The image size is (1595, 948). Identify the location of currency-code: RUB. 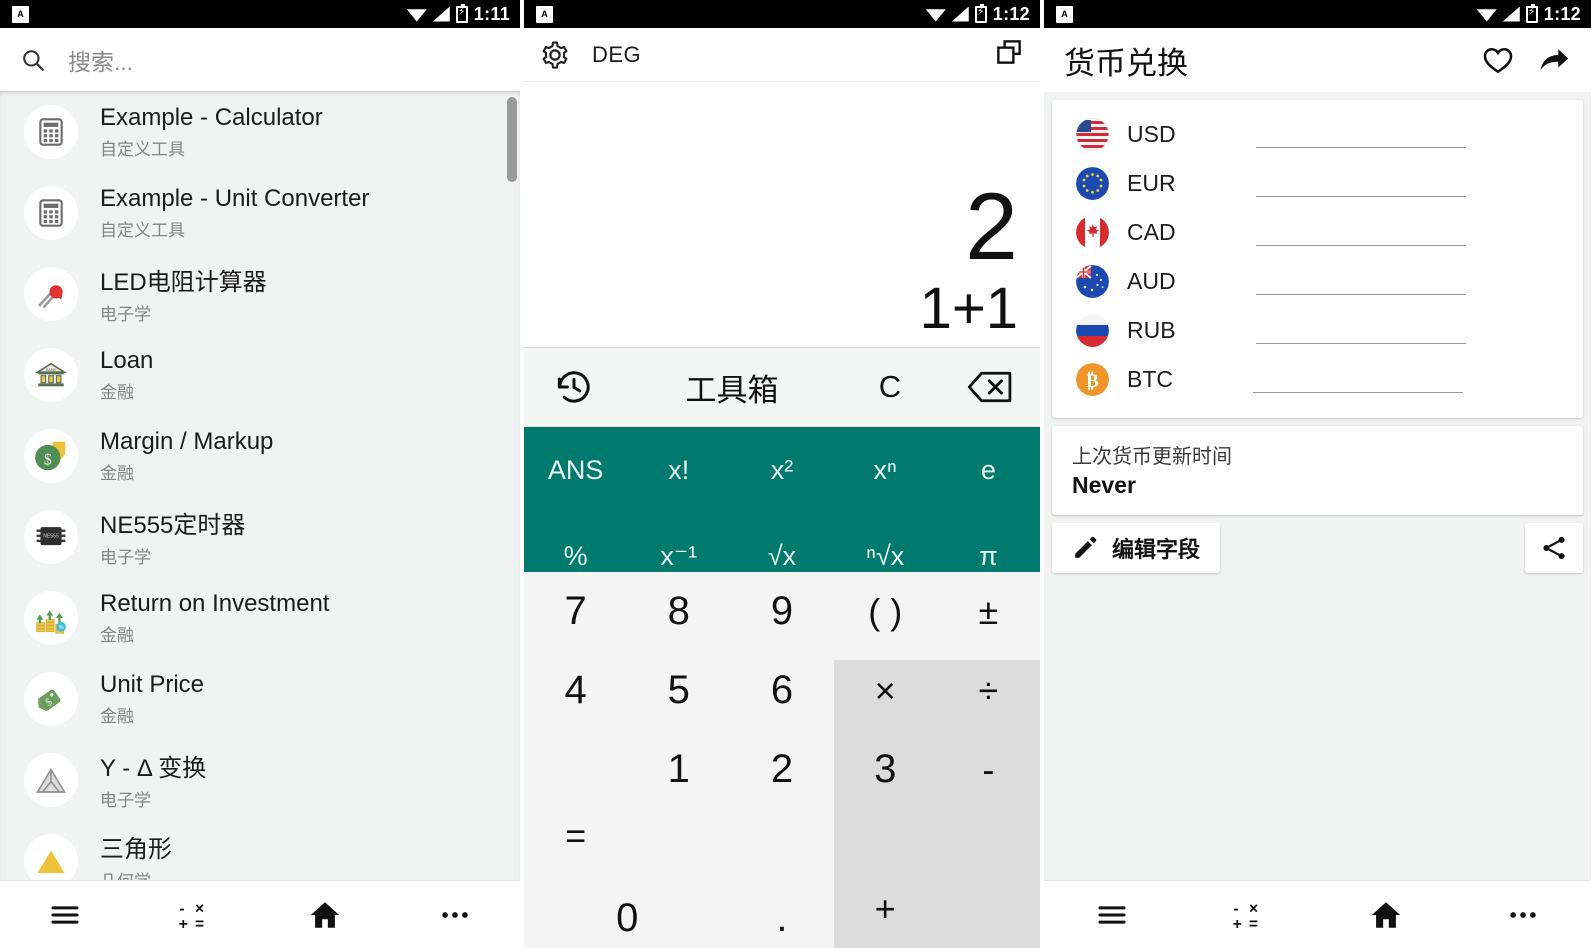
(1151, 330).